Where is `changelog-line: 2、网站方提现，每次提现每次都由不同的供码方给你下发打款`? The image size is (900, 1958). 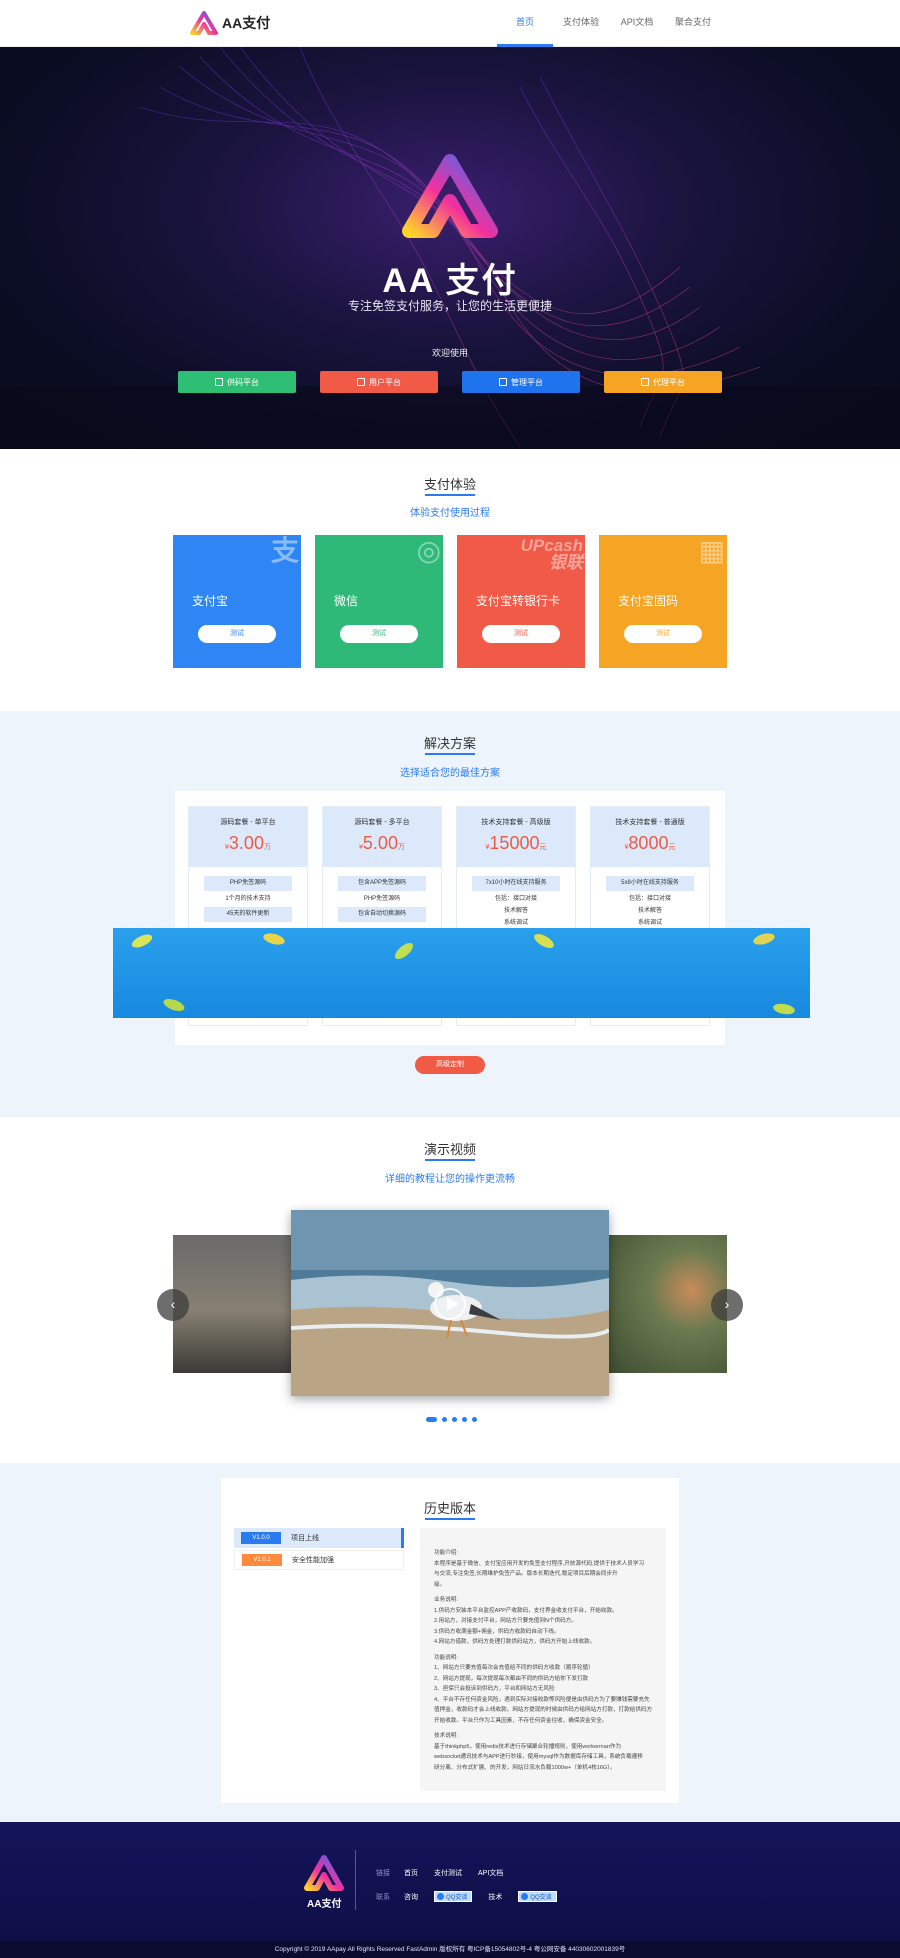
changelog-line: 2、网站方提现，每次提现每次都由不同的供码方给你下发打款 is located at coordinates (511, 1678).